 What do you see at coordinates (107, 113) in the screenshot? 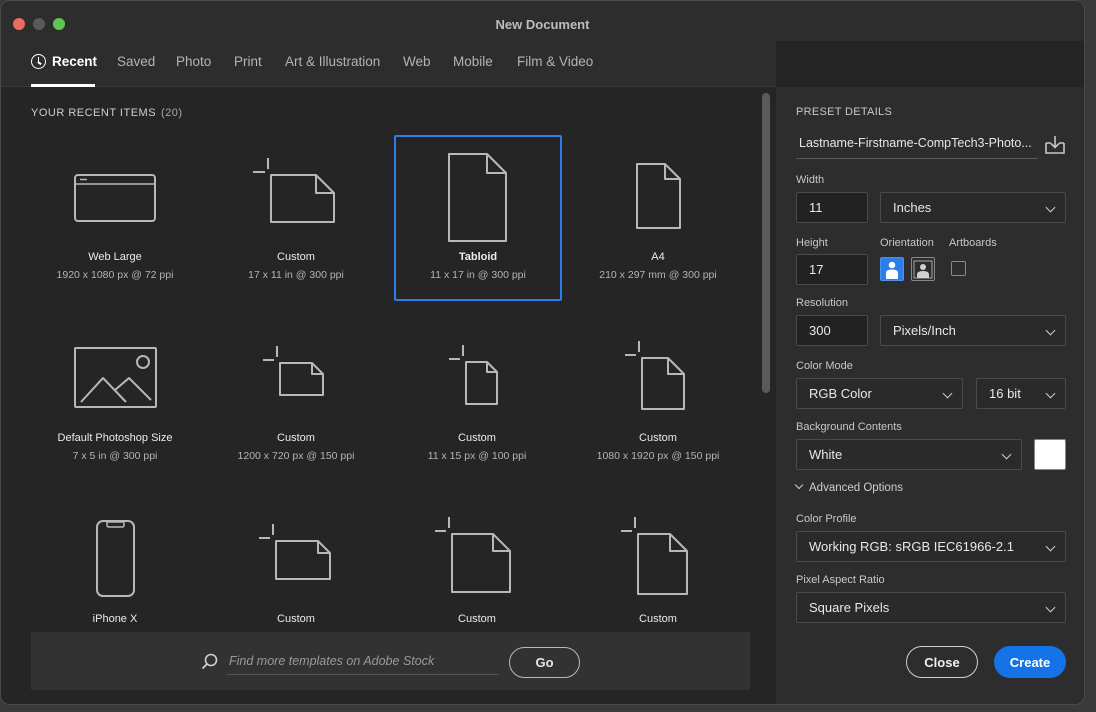
I see `recent-items-heading: YOUR RECENT ITEMS (20)` at bounding box center [107, 113].